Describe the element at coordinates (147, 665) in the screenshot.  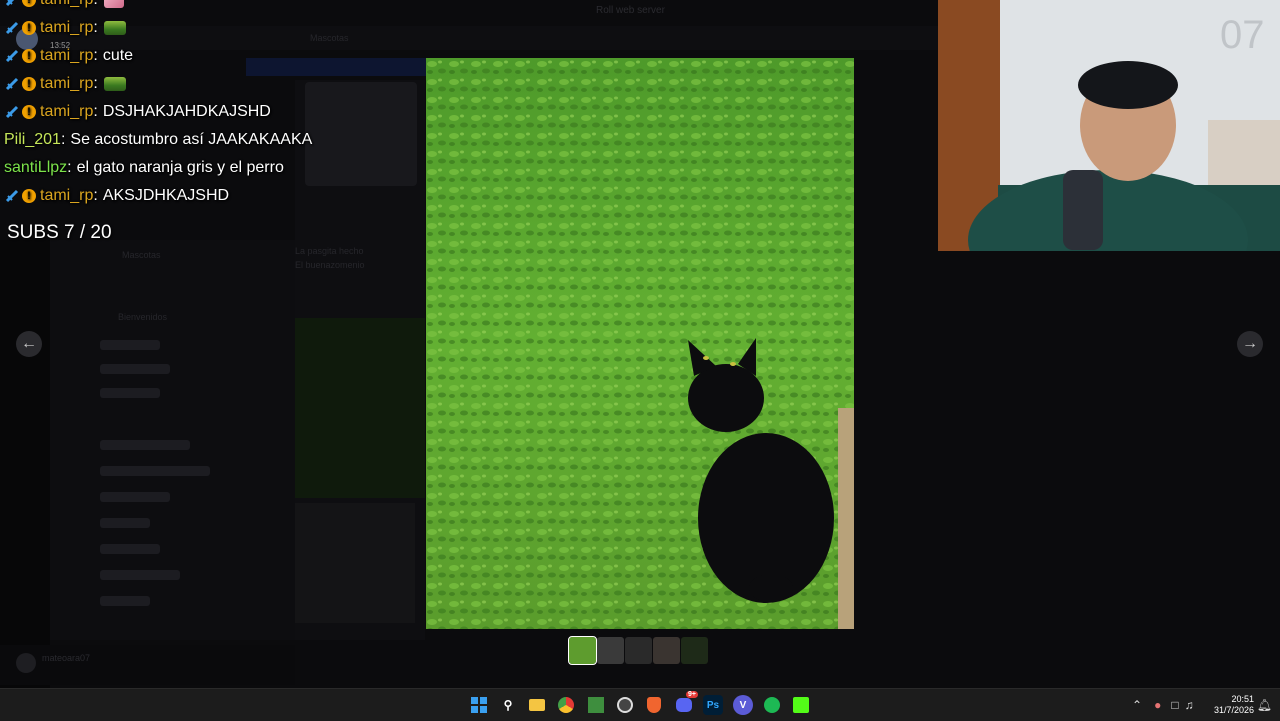
I see `background-user-bar: mateoara07` at that location.